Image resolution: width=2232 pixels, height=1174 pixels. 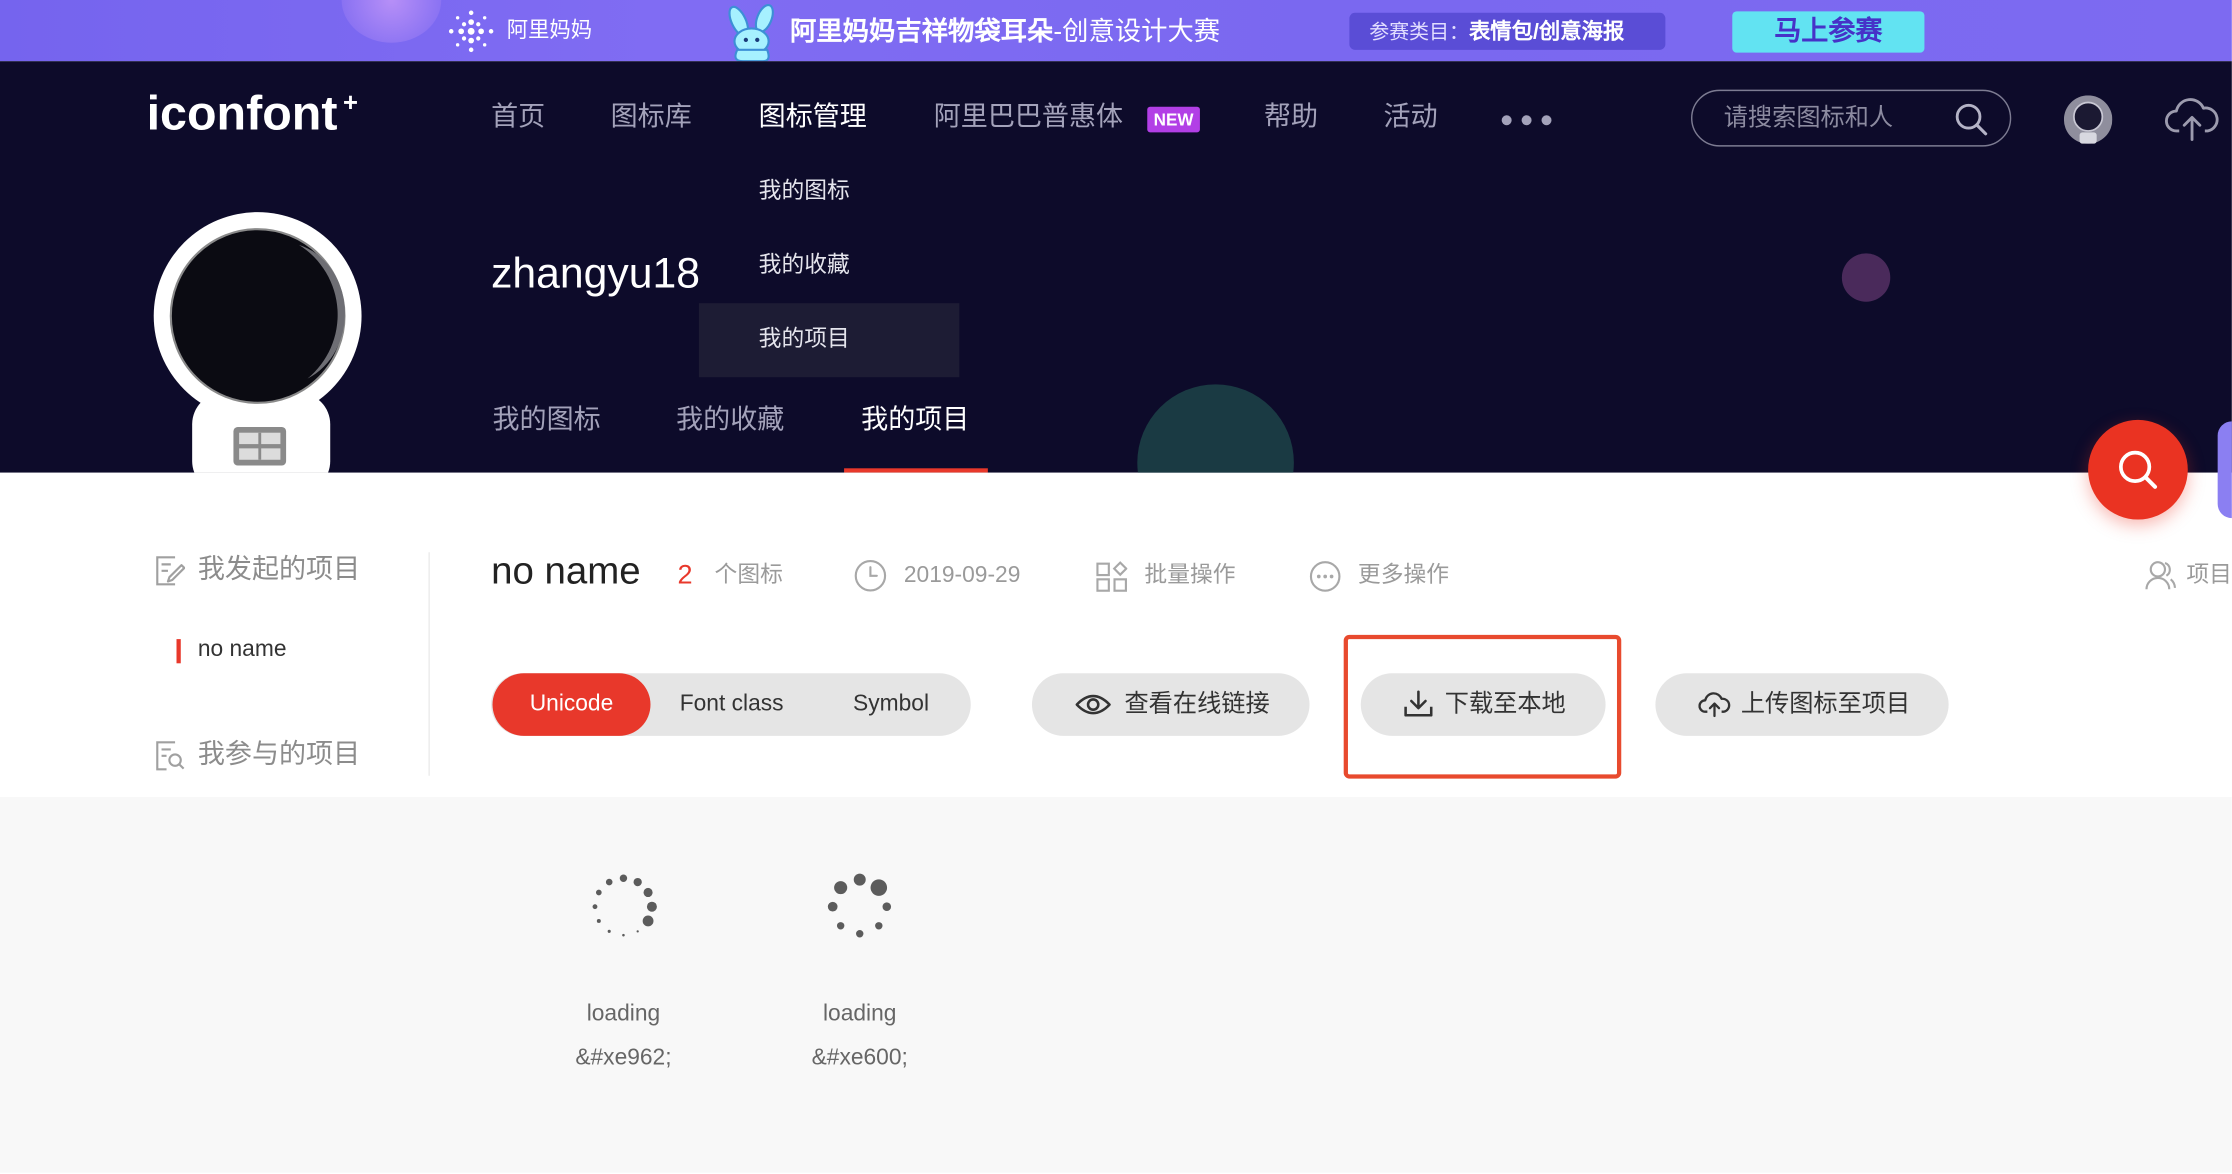 I want to click on project-title: no name, so click(x=566, y=571).